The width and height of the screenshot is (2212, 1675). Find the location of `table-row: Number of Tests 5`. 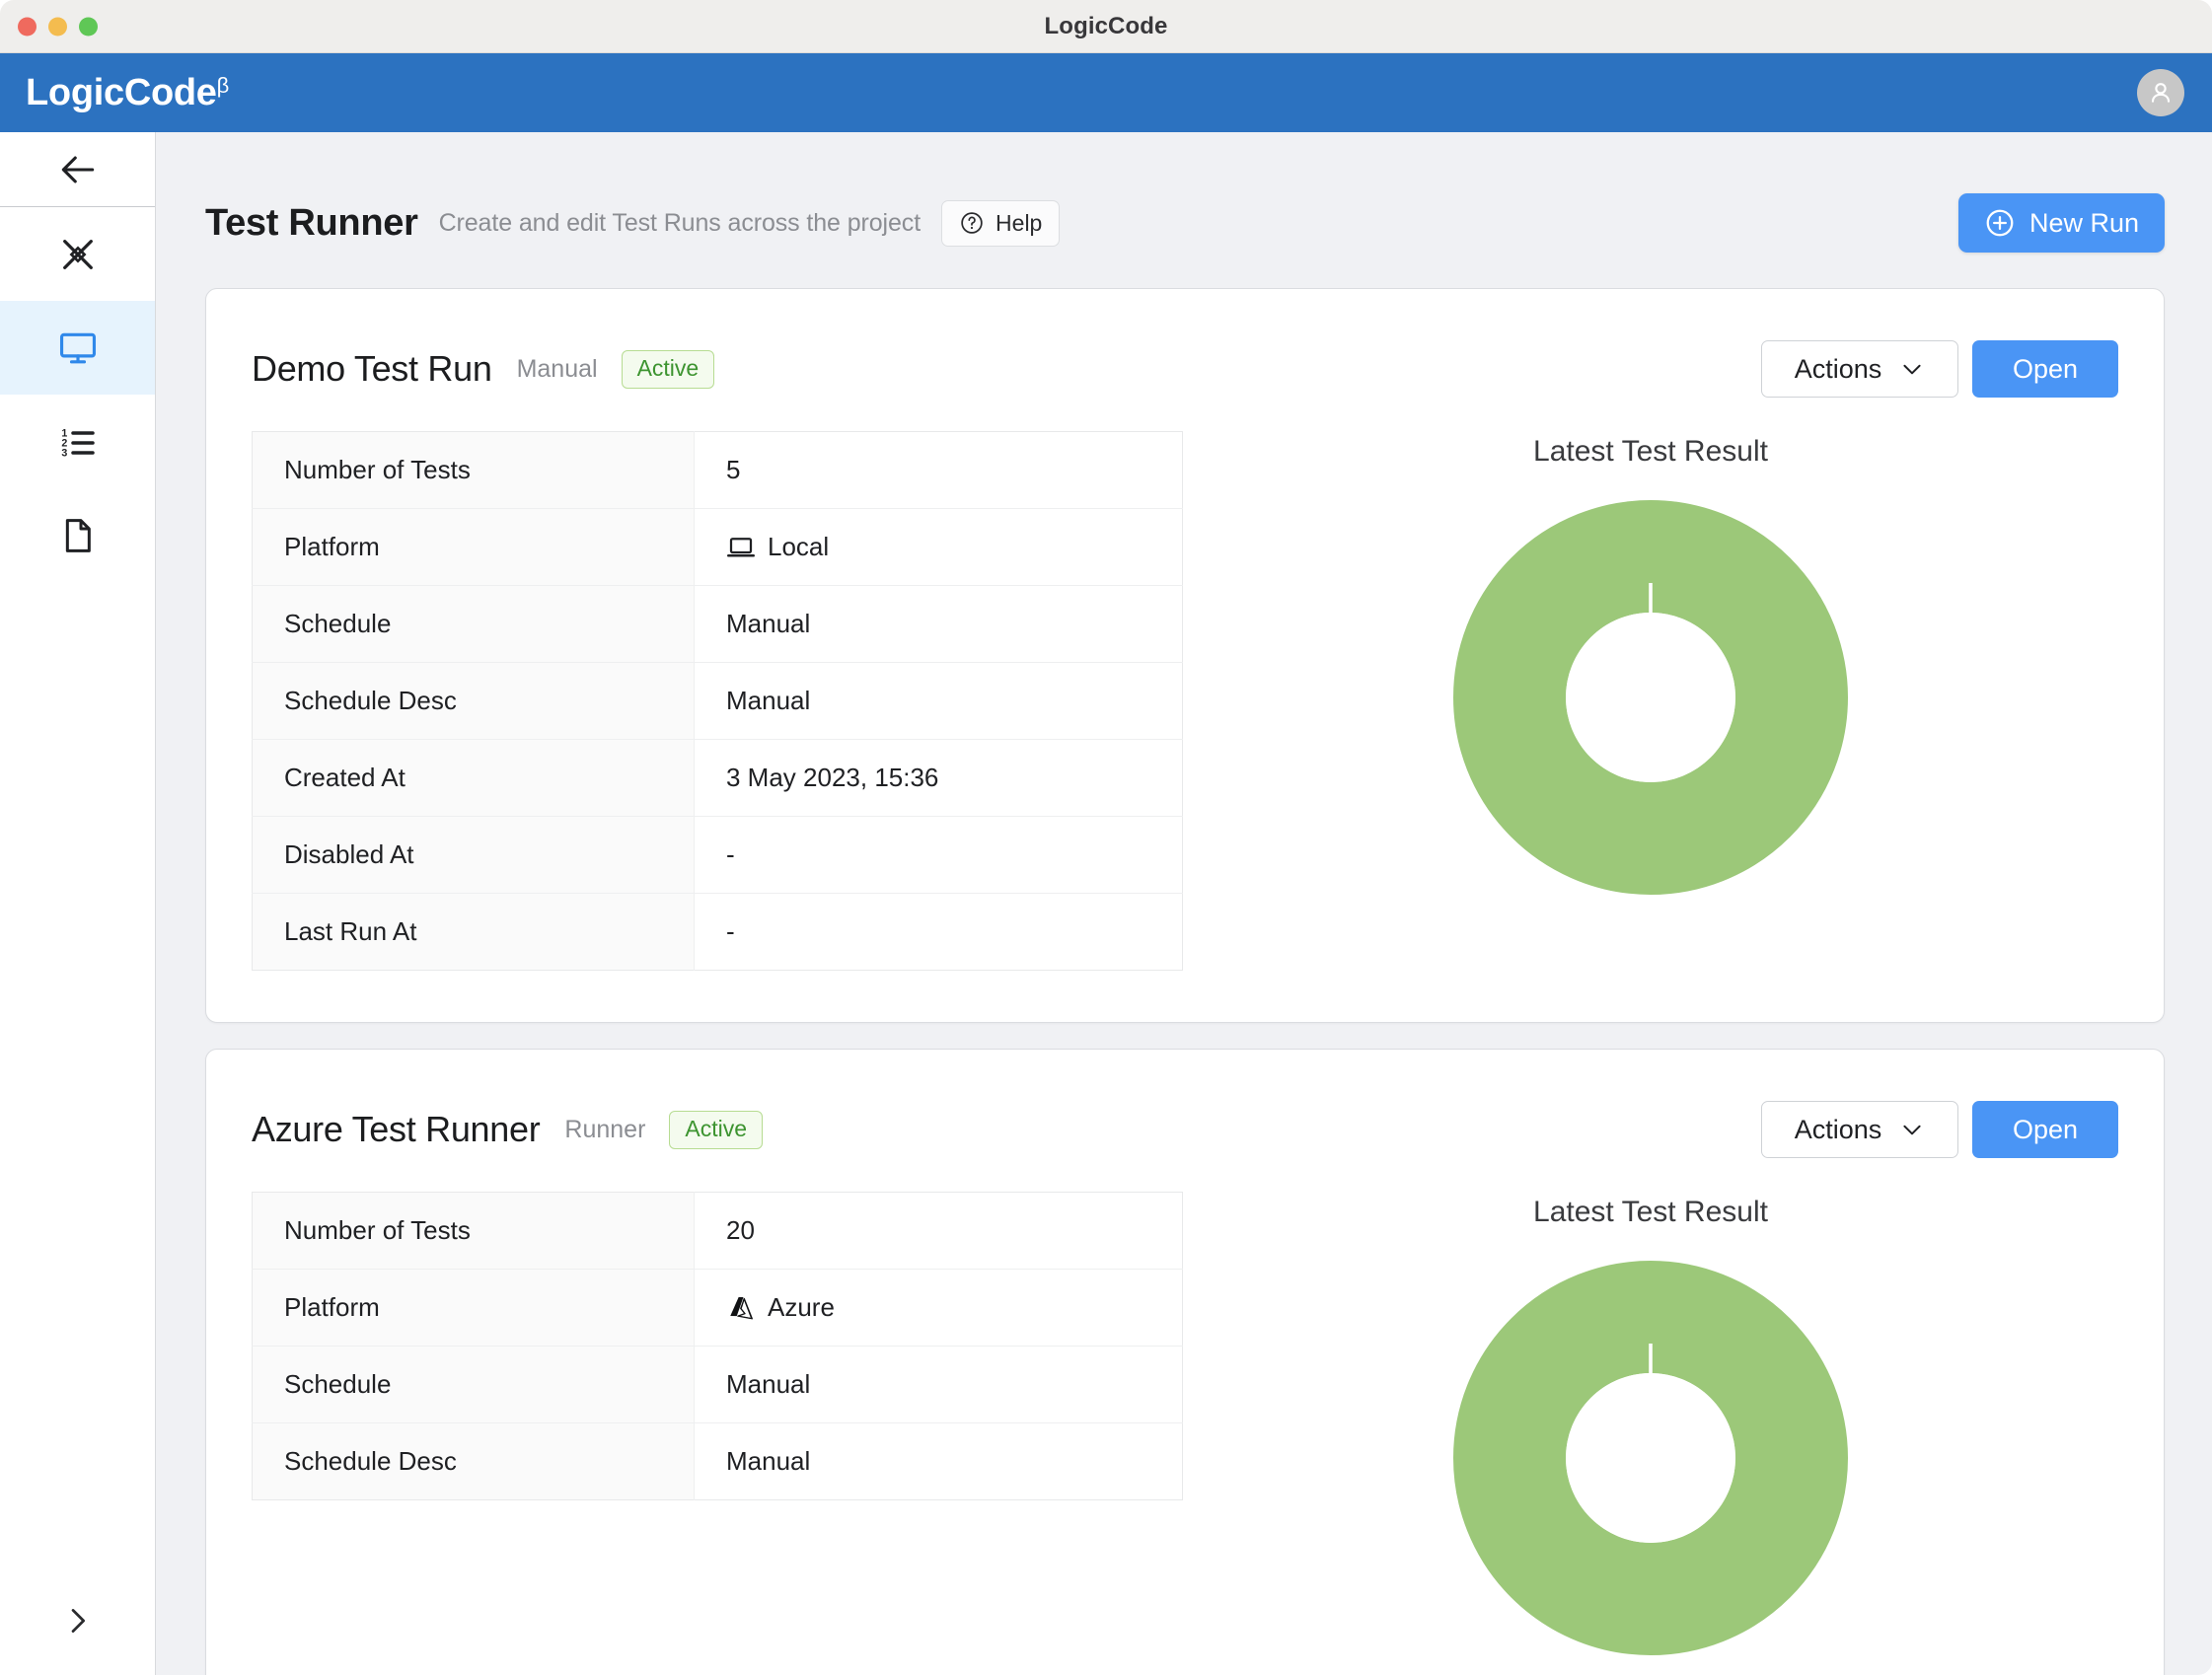

table-row: Number of Tests 5 is located at coordinates (717, 470).